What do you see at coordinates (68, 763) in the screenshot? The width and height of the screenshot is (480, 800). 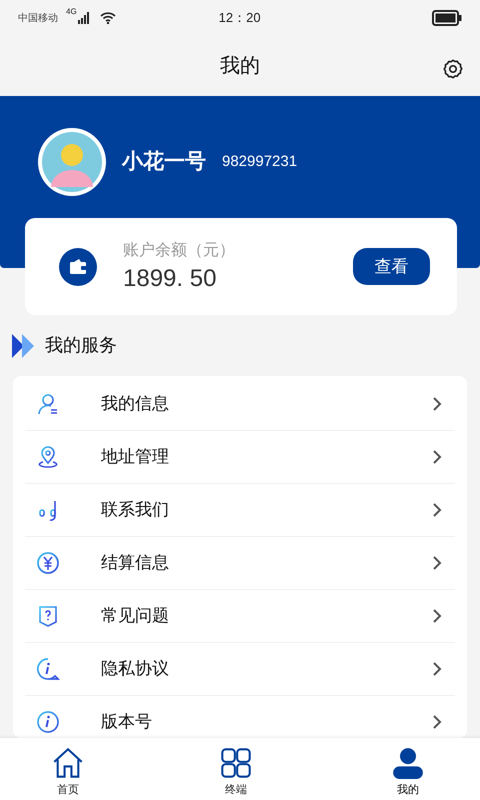 I see `home-icon` at bounding box center [68, 763].